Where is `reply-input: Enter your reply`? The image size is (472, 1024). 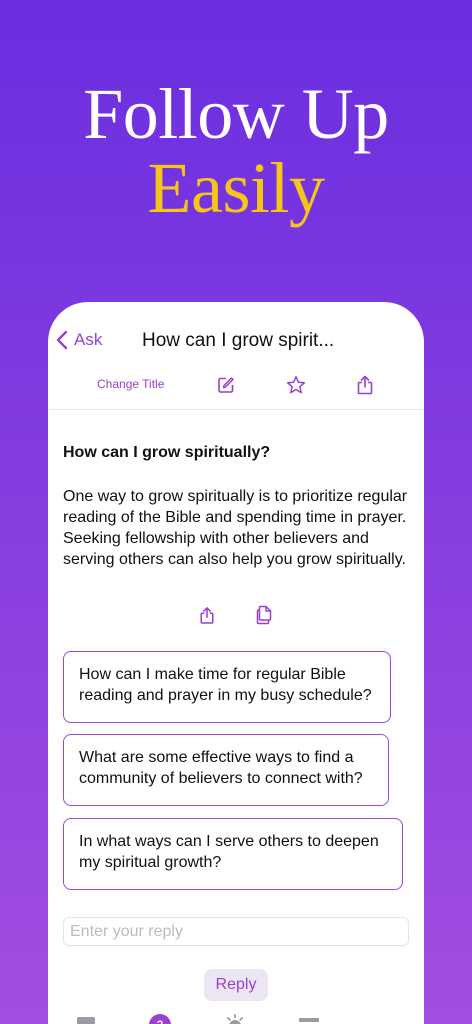 reply-input: Enter your reply is located at coordinates (236, 931).